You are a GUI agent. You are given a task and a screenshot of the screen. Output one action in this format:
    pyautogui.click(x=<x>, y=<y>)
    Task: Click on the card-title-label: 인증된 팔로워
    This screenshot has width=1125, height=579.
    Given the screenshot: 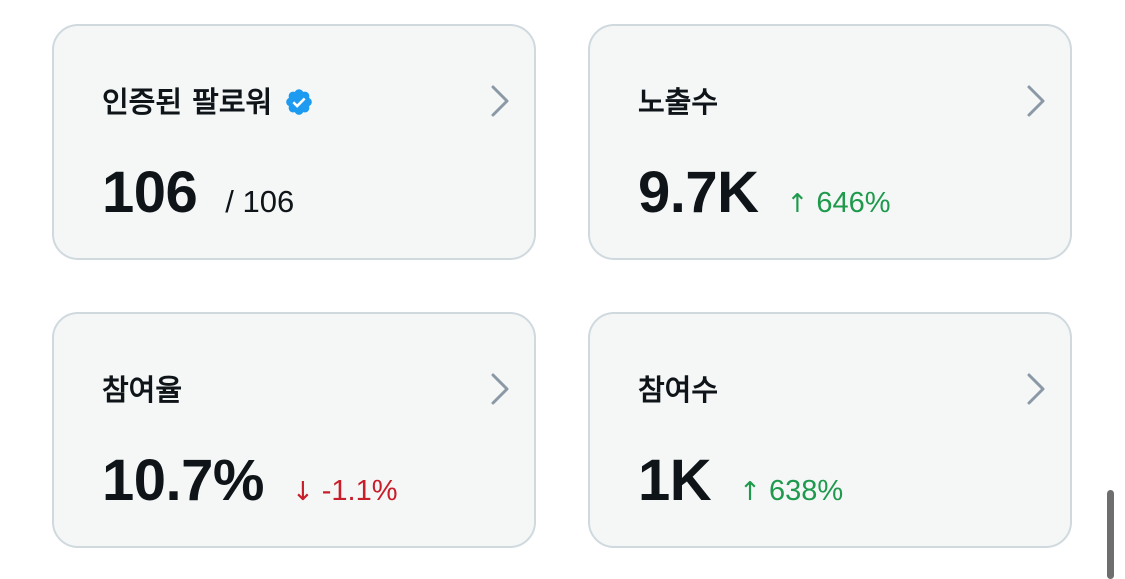 What is the action you would take?
    pyautogui.click(x=187, y=102)
    